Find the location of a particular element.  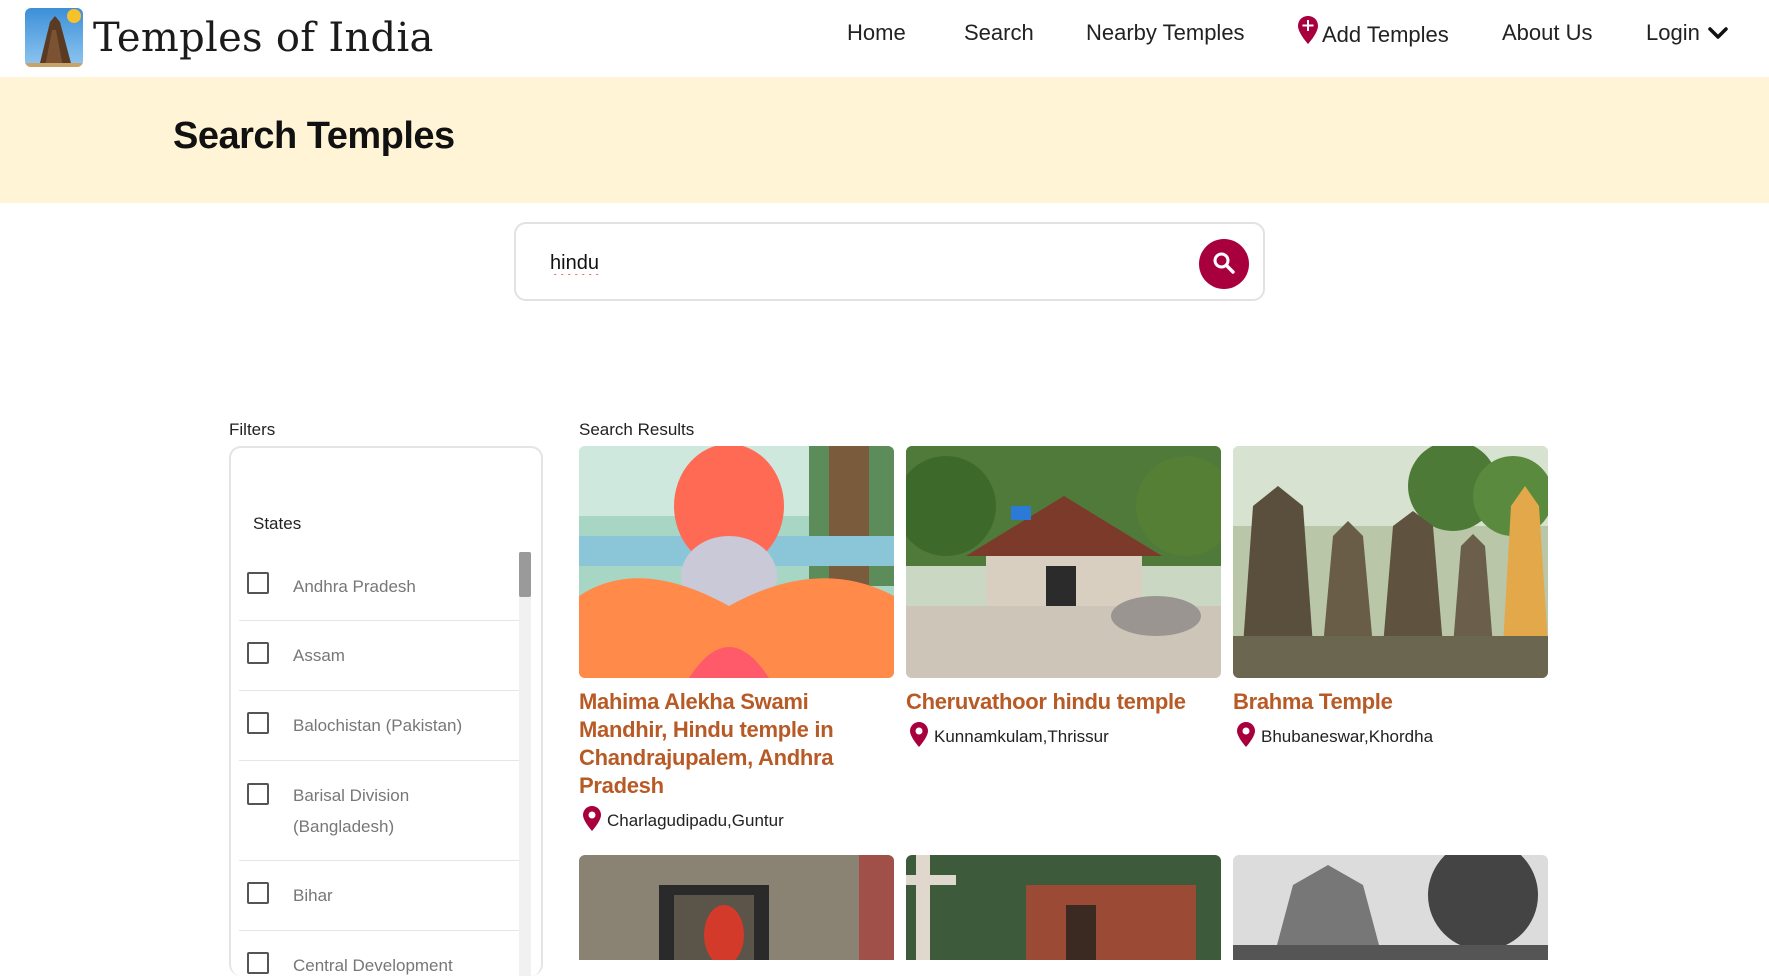

state-item: Andhra Pradesh is located at coordinates (379, 586).